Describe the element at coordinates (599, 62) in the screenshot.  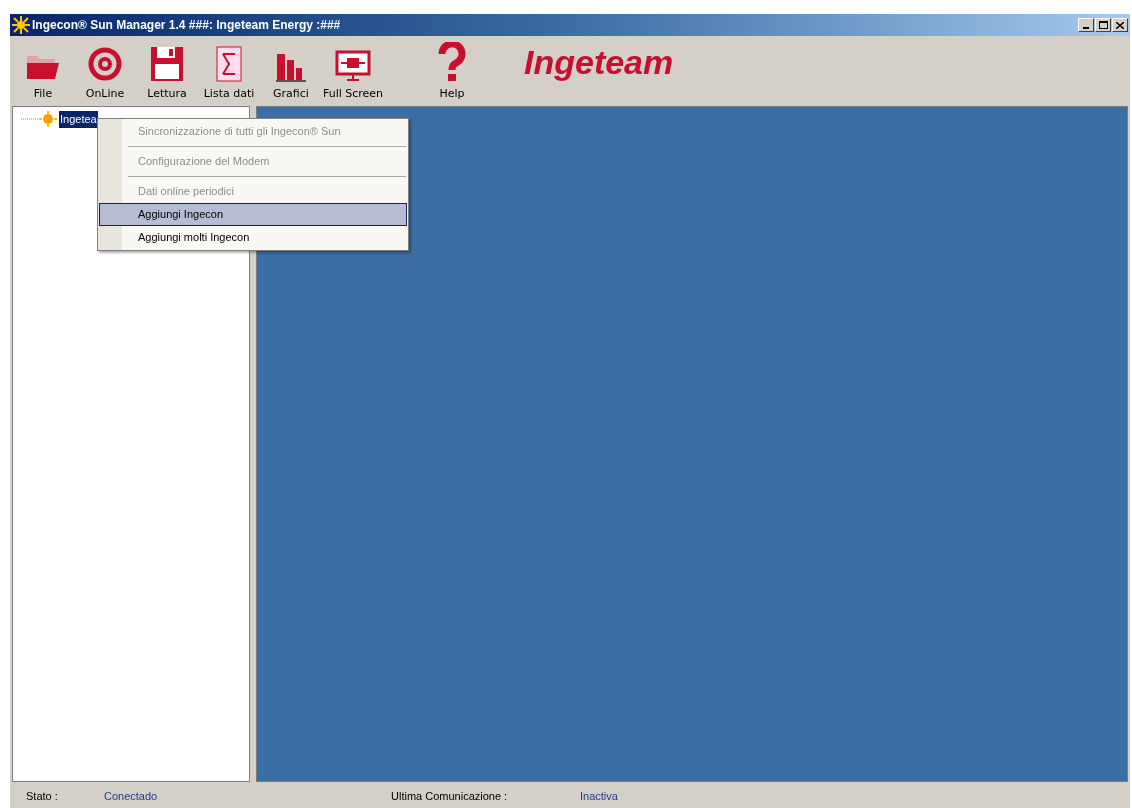
I see `brand-logo: Ingeteam` at that location.